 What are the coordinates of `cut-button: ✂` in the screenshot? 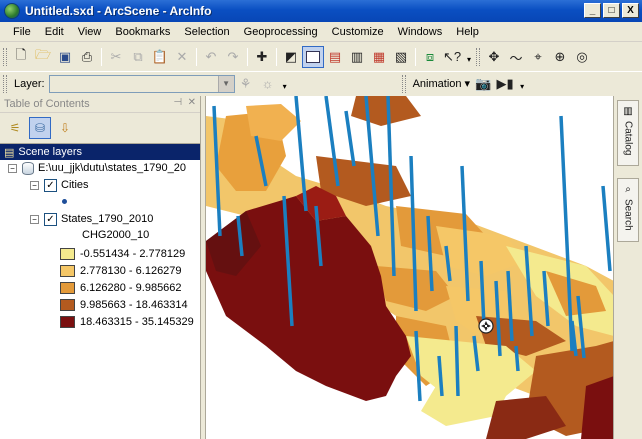 It's located at (116, 57).